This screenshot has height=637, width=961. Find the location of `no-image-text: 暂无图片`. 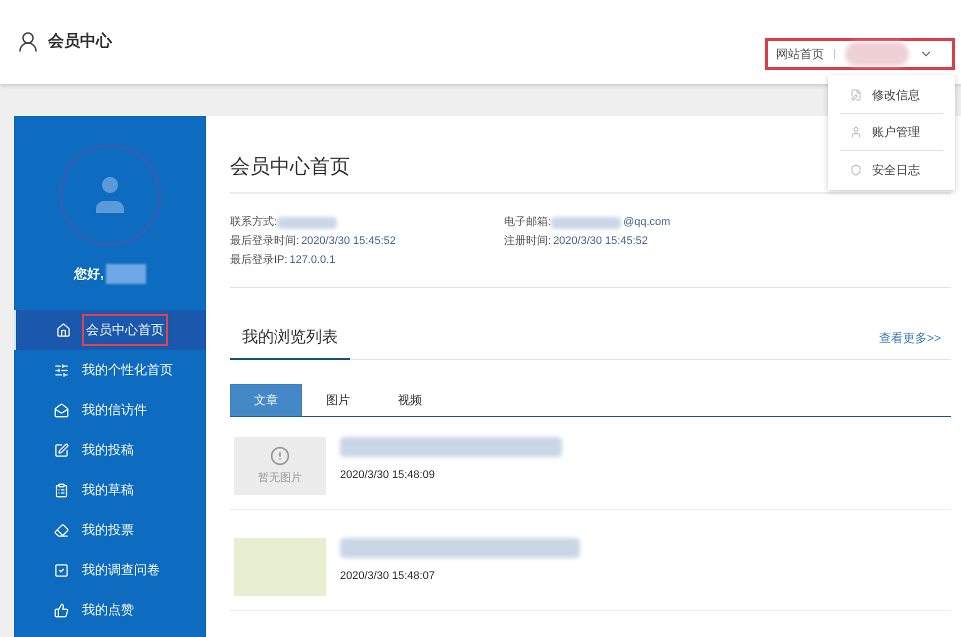

no-image-text: 暂无图片 is located at coordinates (280, 478).